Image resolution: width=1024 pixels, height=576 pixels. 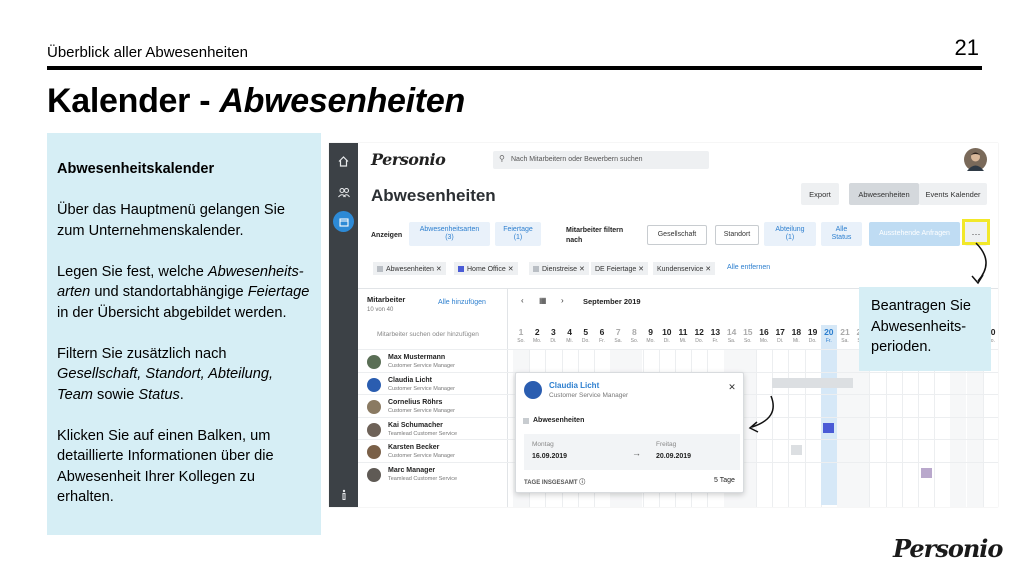 What do you see at coordinates (699, 332) in the screenshot?
I see `day-number: 12` at bounding box center [699, 332].